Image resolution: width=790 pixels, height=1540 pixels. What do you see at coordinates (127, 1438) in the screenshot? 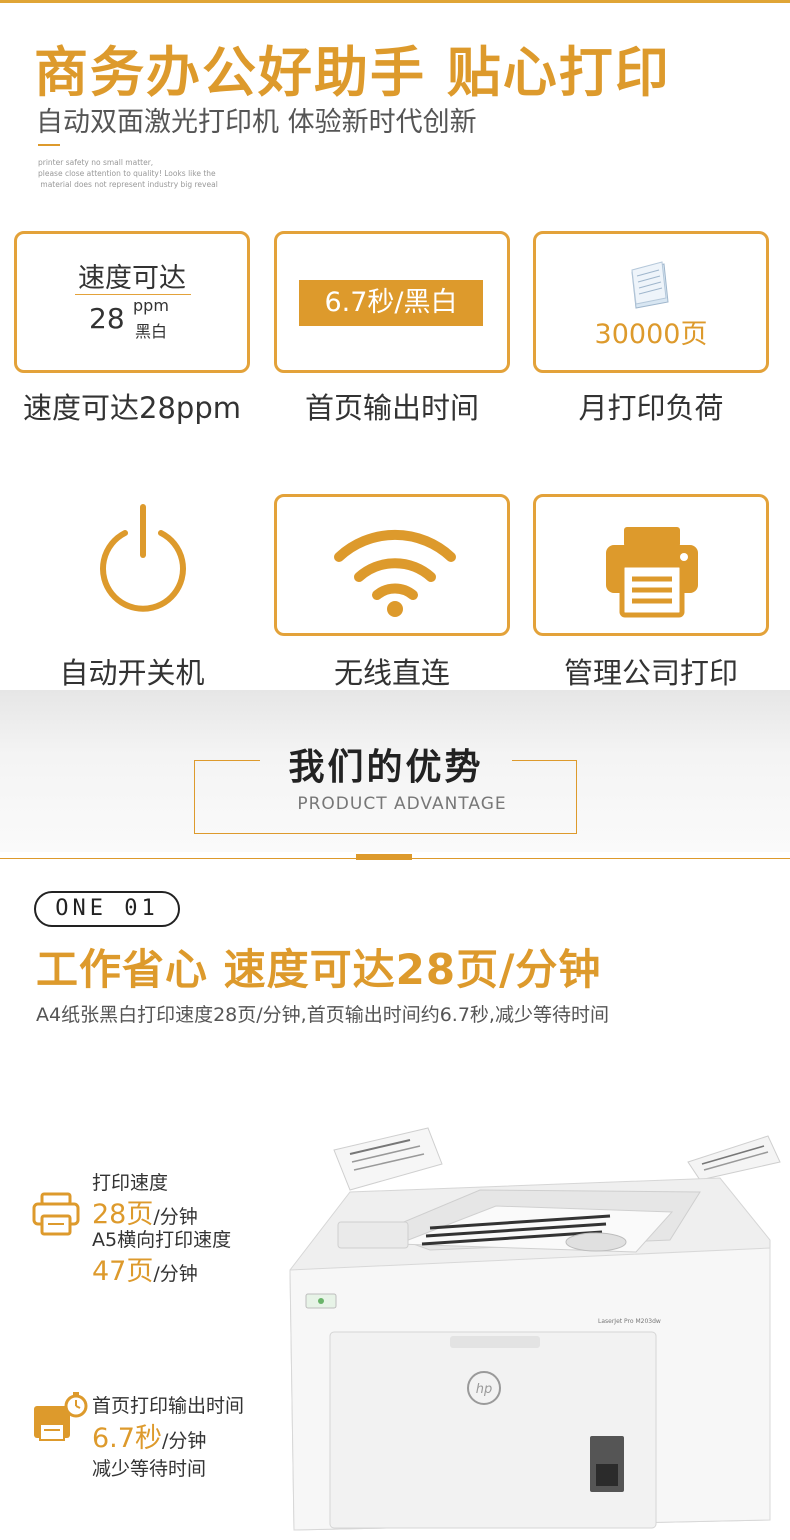
I see `first-page-stat-value: 6.7秒` at bounding box center [127, 1438].